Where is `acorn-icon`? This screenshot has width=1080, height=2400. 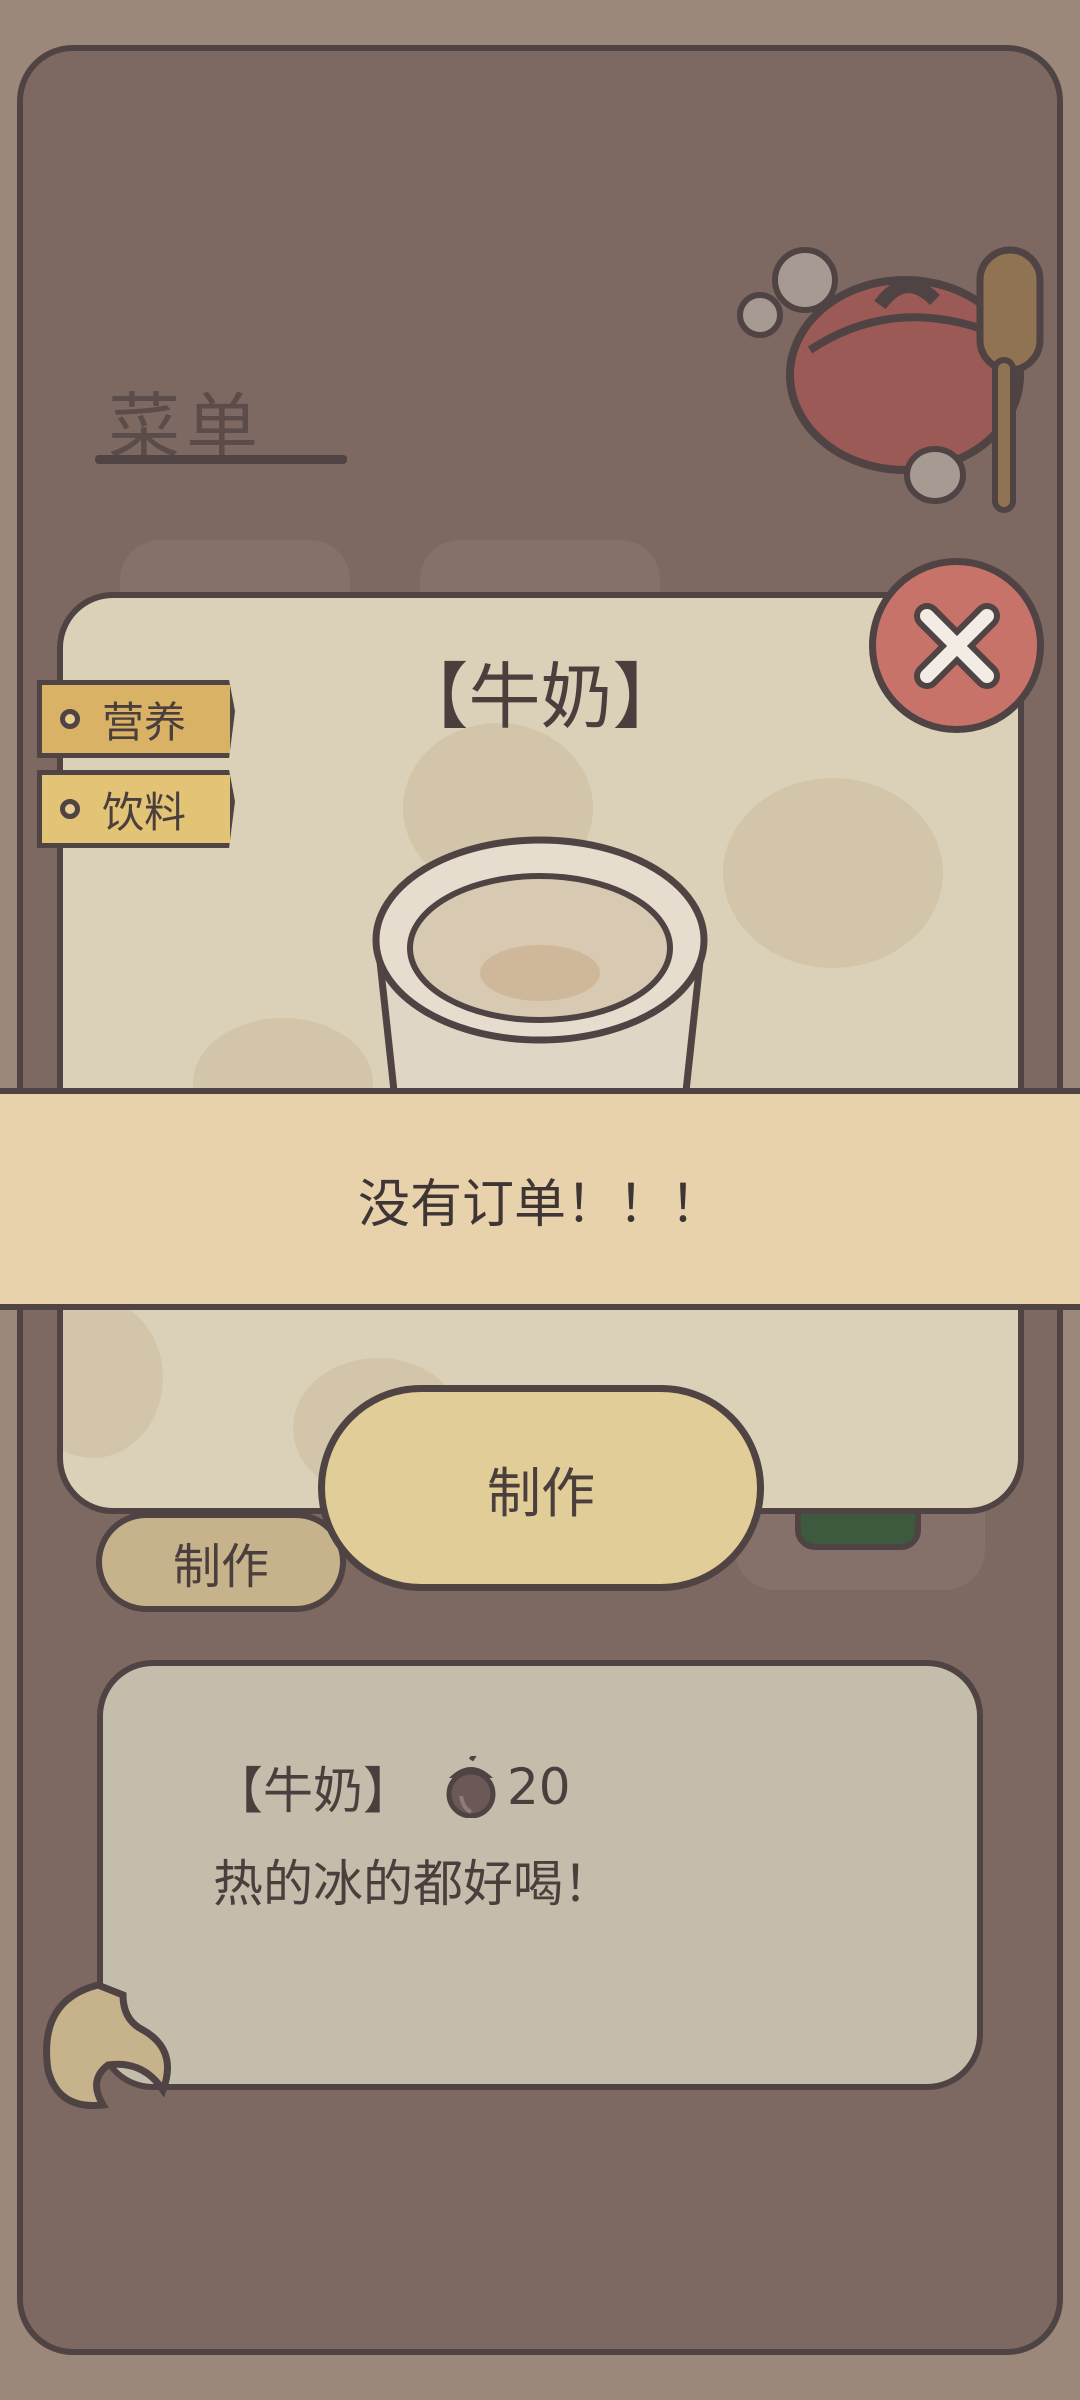 acorn-icon is located at coordinates (471, 1787).